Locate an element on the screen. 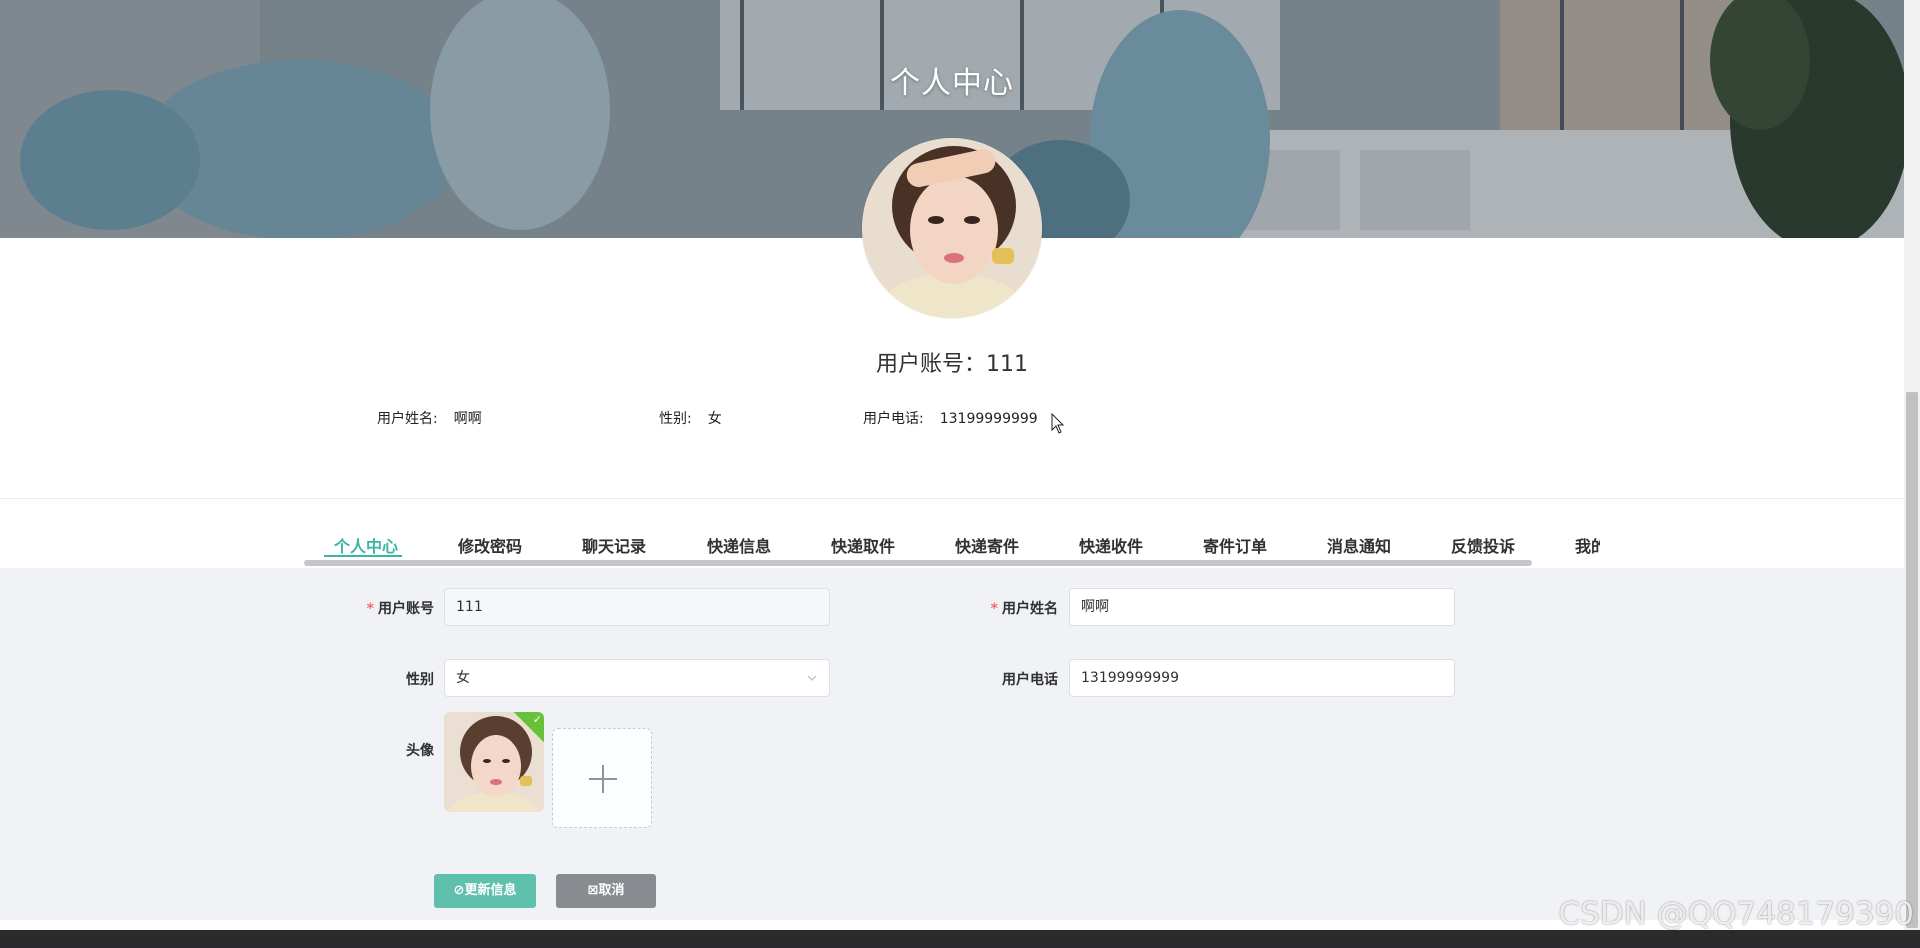 Image resolution: width=1920 pixels, height=948 pixels. tab-personal-center: 个人中心 is located at coordinates (366, 545).